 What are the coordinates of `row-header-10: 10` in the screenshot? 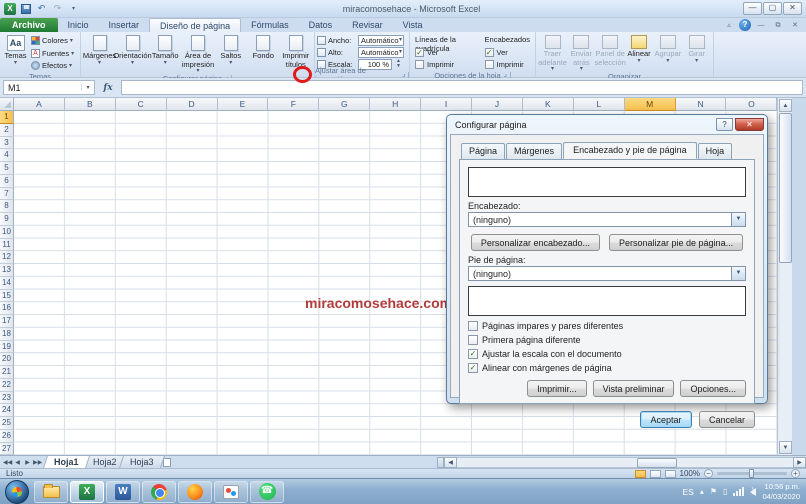 It's located at (7, 232).